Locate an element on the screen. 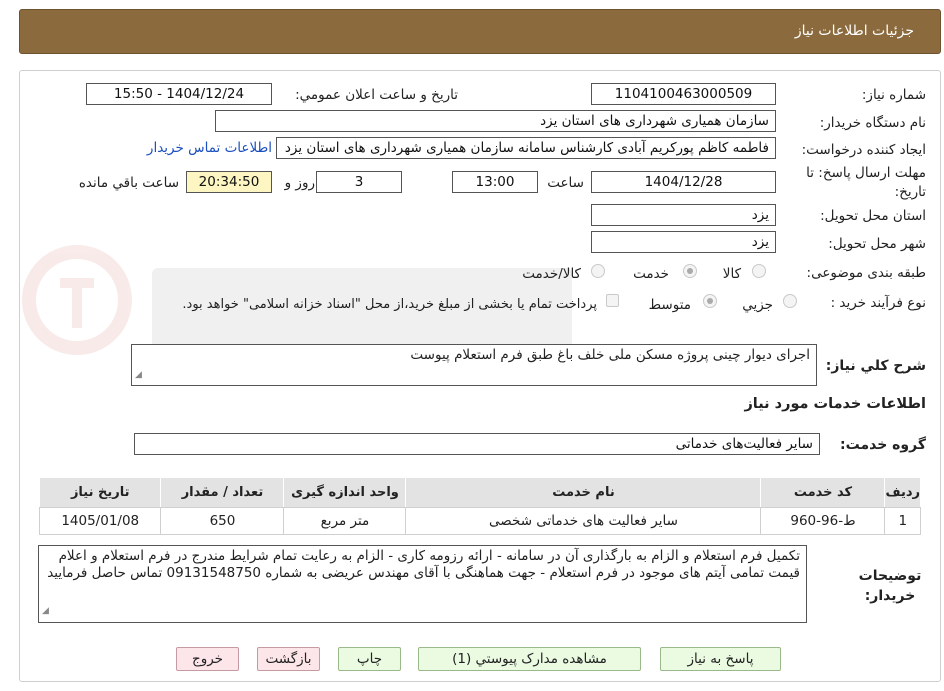 The width and height of the screenshot is (944, 691). description-label: شرح کلي نياز: is located at coordinates (875, 366).